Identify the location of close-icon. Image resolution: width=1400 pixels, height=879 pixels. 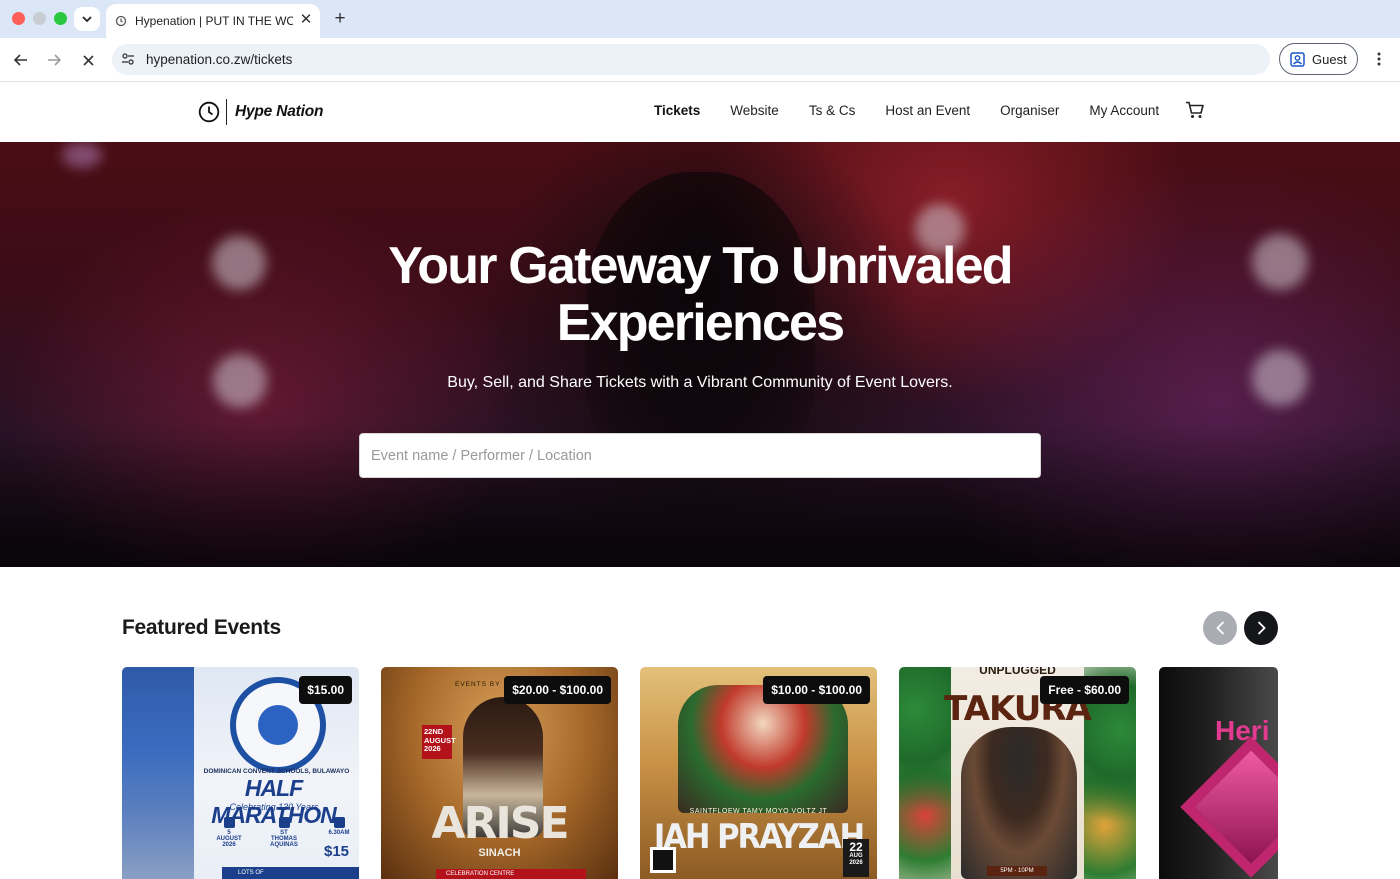
(88, 60).